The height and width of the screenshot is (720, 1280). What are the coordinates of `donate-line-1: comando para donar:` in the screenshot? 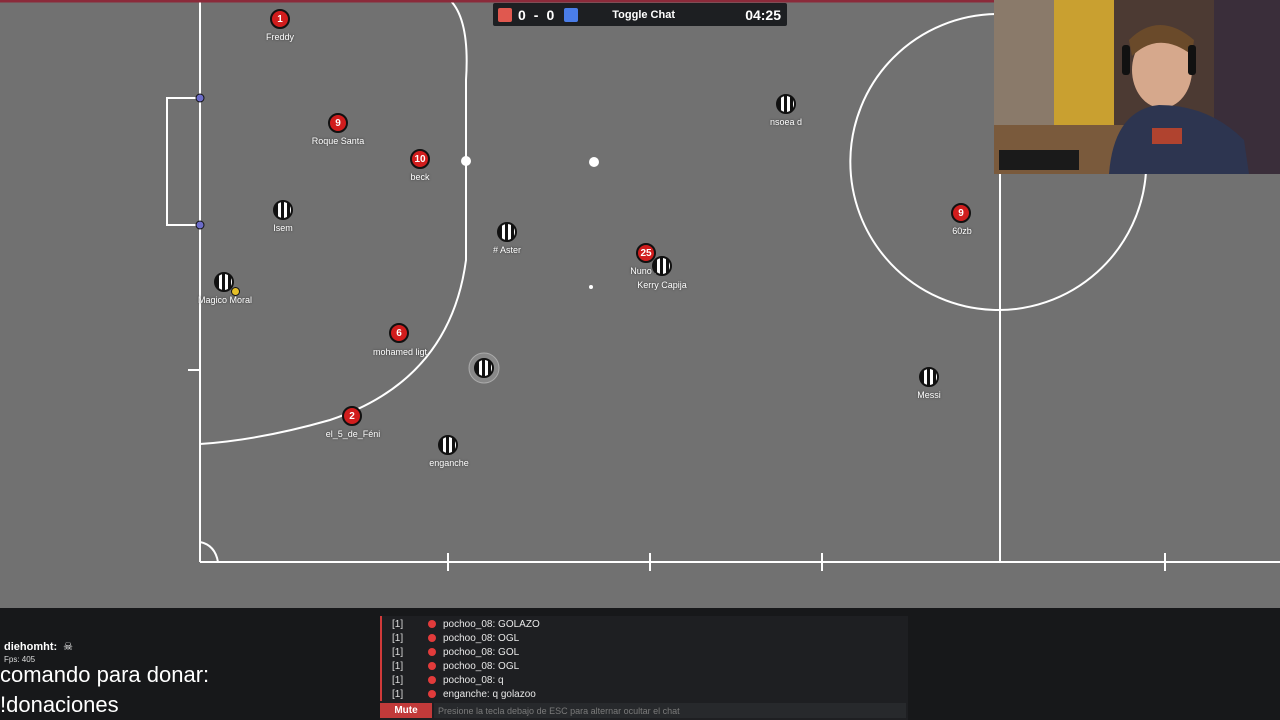 It's located at (105, 674).